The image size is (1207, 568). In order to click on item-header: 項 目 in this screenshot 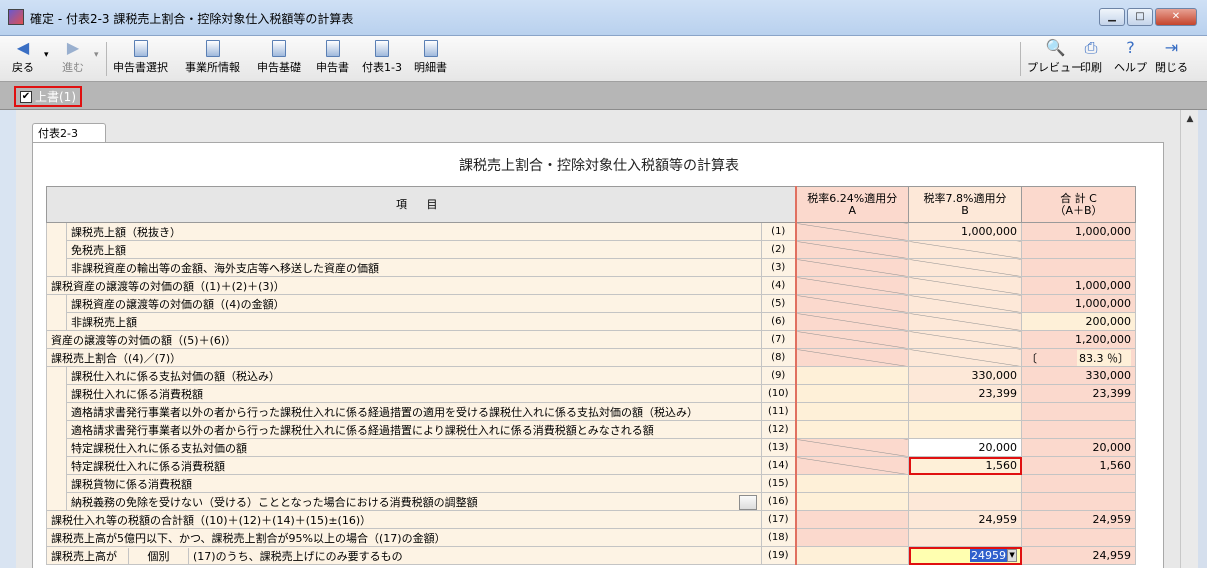, I will do `click(421, 204)`.